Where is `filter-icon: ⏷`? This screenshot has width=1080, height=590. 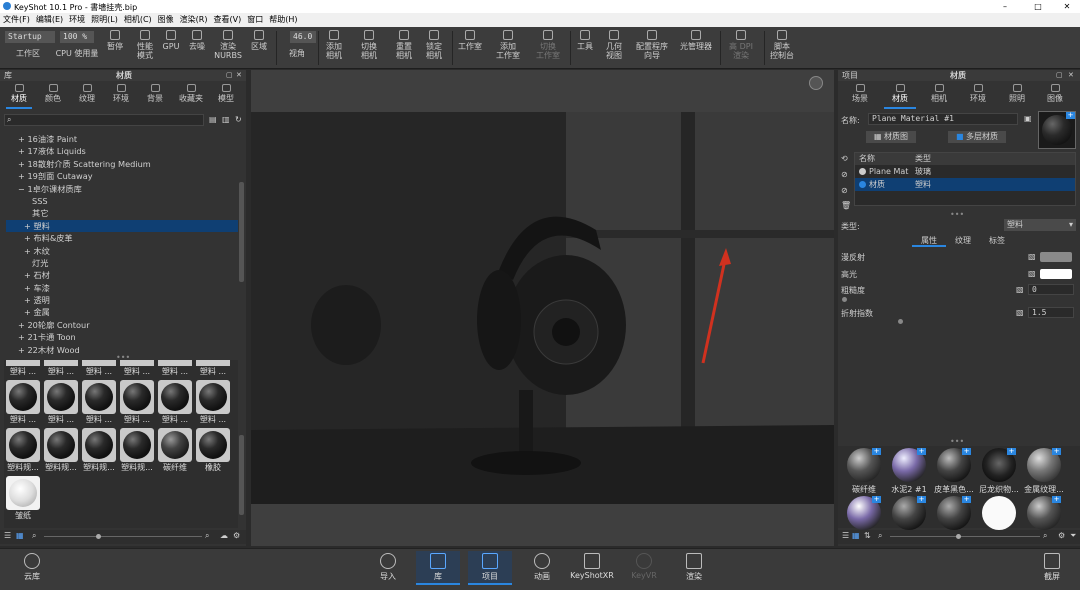 filter-icon: ⏷ is located at coordinates (1073, 536).